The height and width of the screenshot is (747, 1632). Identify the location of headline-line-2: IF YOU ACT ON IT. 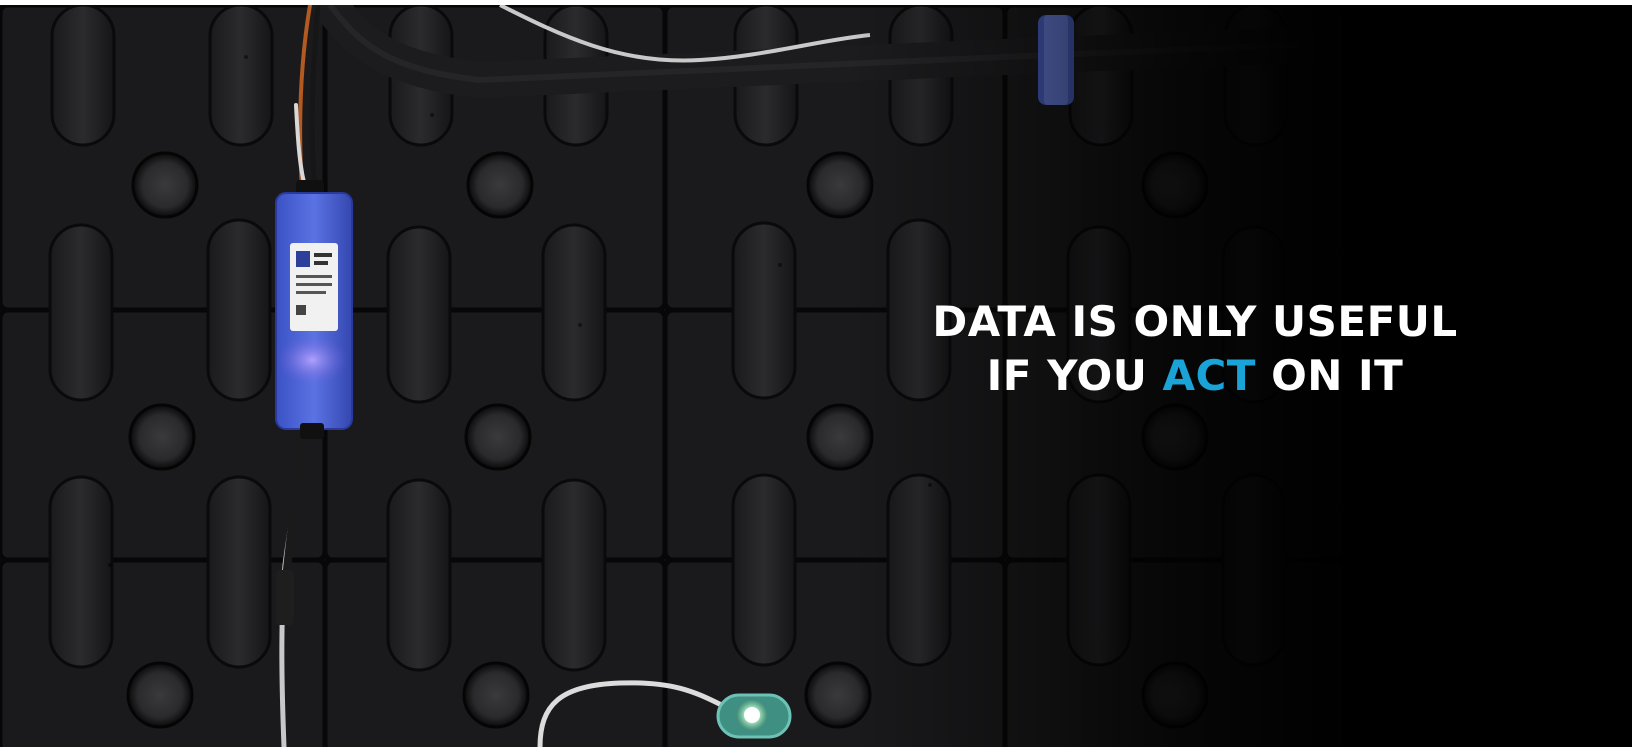
(1195, 376).